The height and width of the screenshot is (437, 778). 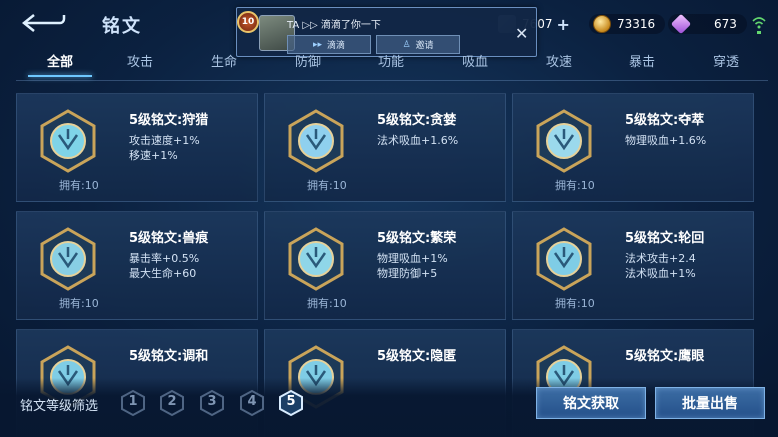 What do you see at coordinates (164, 140) in the screenshot?
I see `inscription-stat: 攻击速度+1%` at bounding box center [164, 140].